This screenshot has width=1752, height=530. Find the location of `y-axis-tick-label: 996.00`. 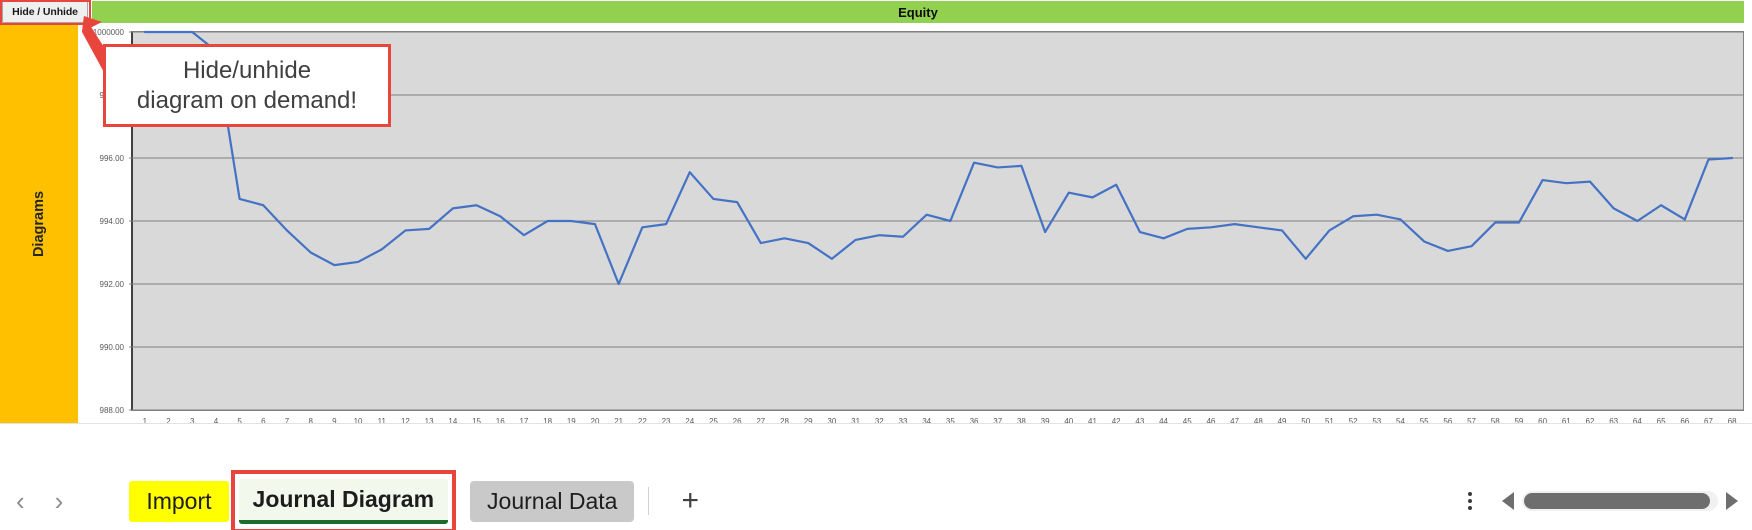

y-axis-tick-label: 996.00 is located at coordinates (112, 158).